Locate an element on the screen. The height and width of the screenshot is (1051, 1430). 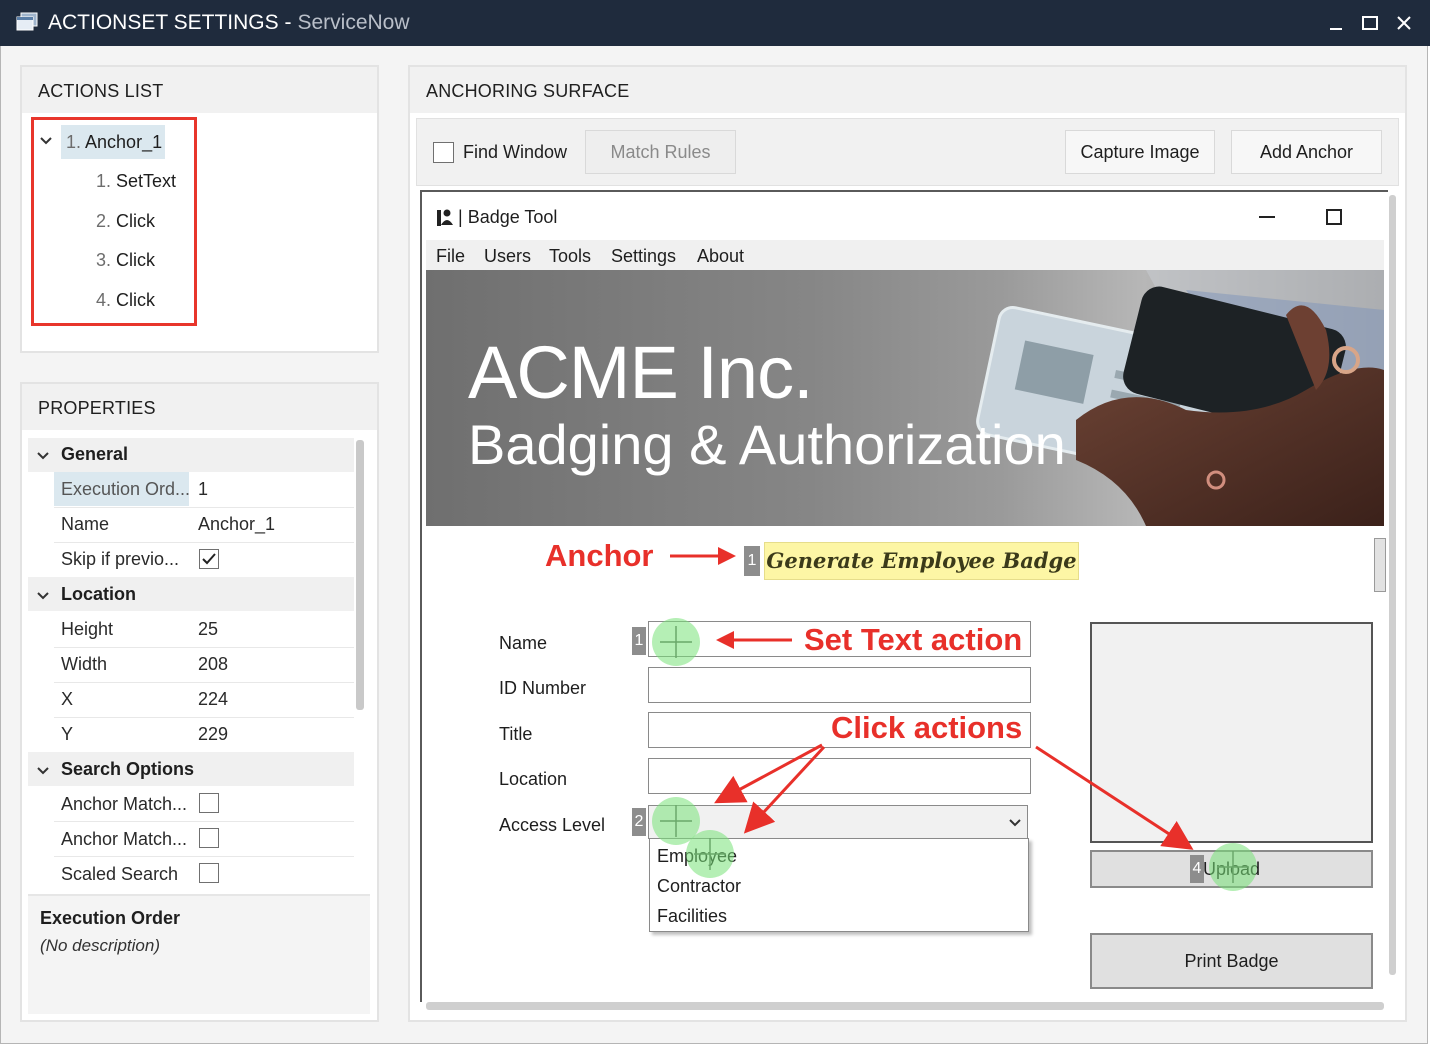
prop-key-x: X is located at coordinates (67, 699).